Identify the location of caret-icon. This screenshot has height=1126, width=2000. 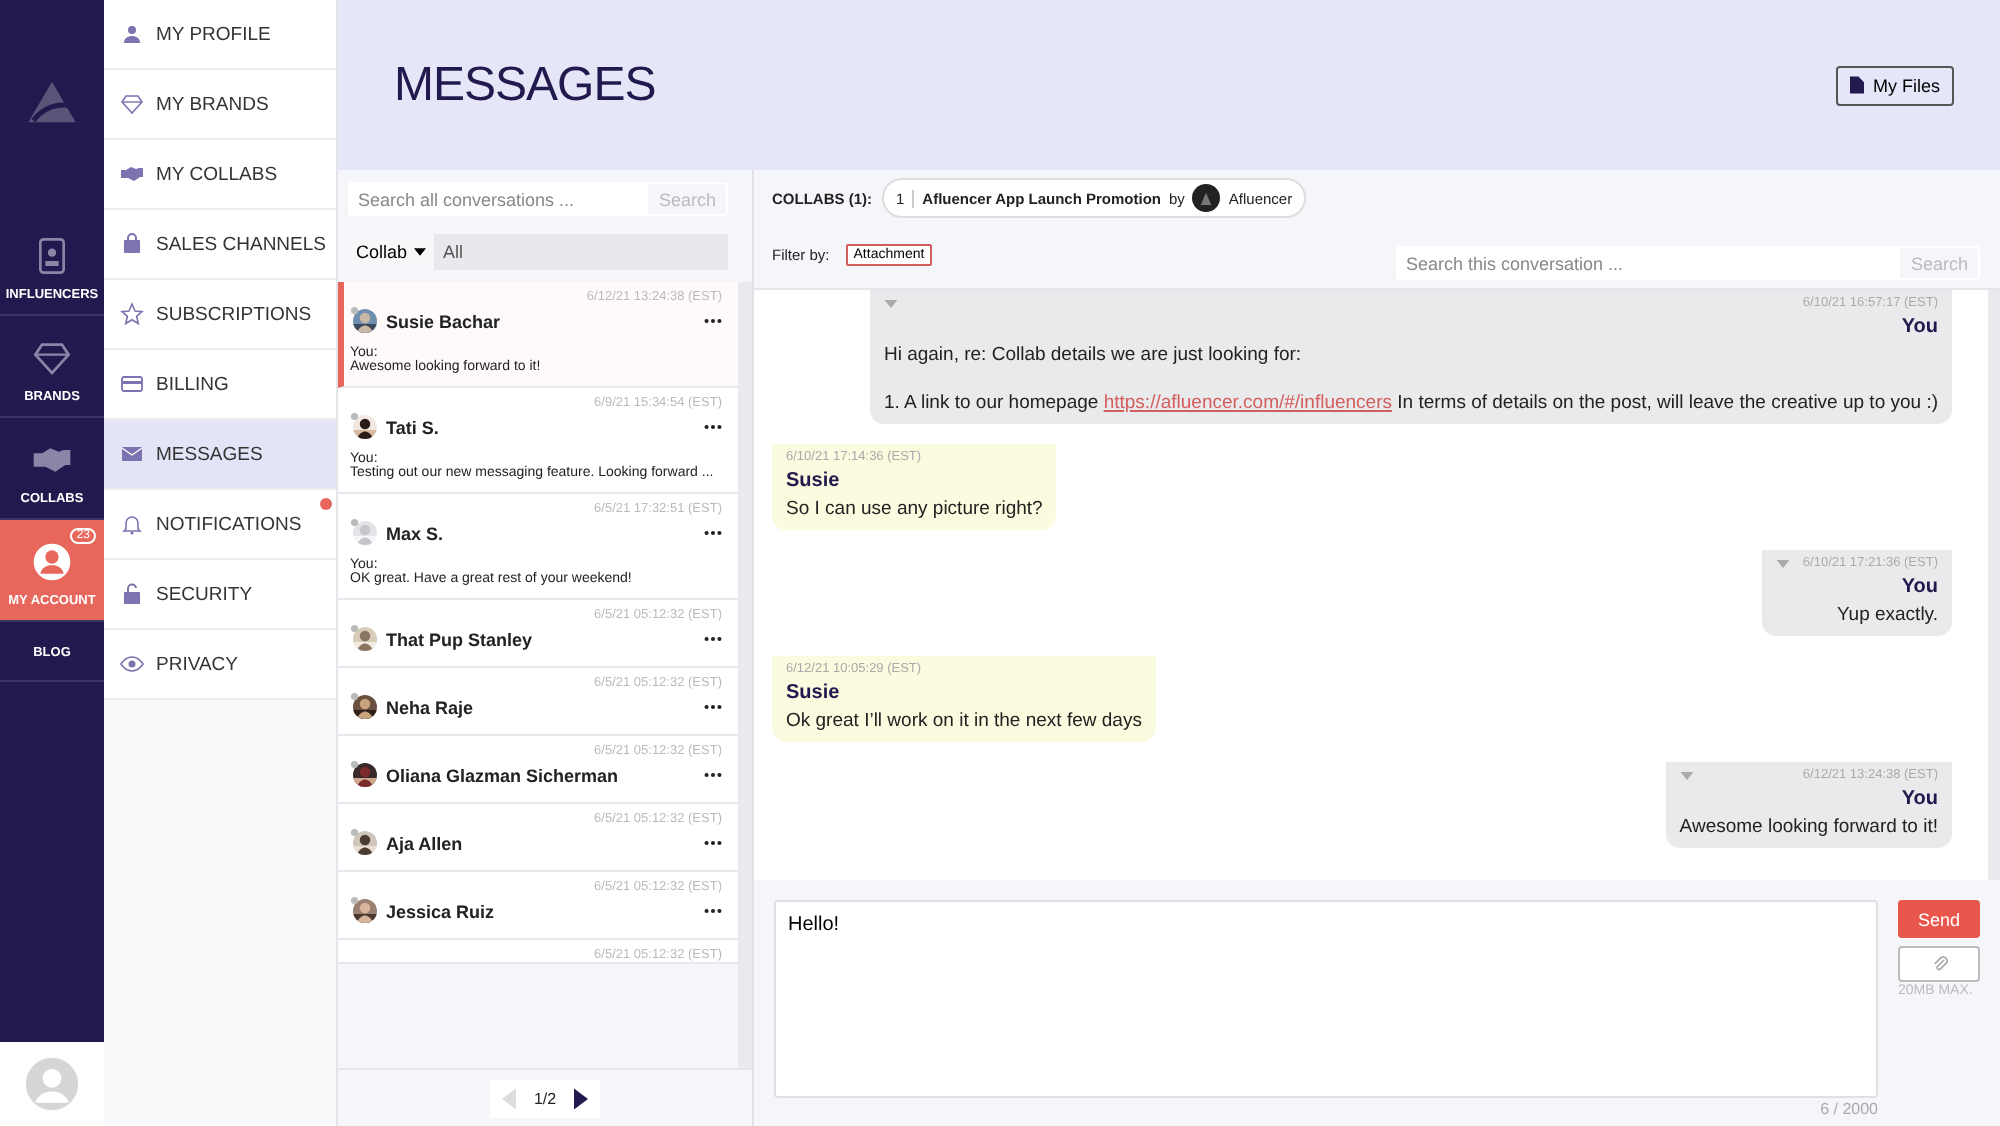
(419, 252).